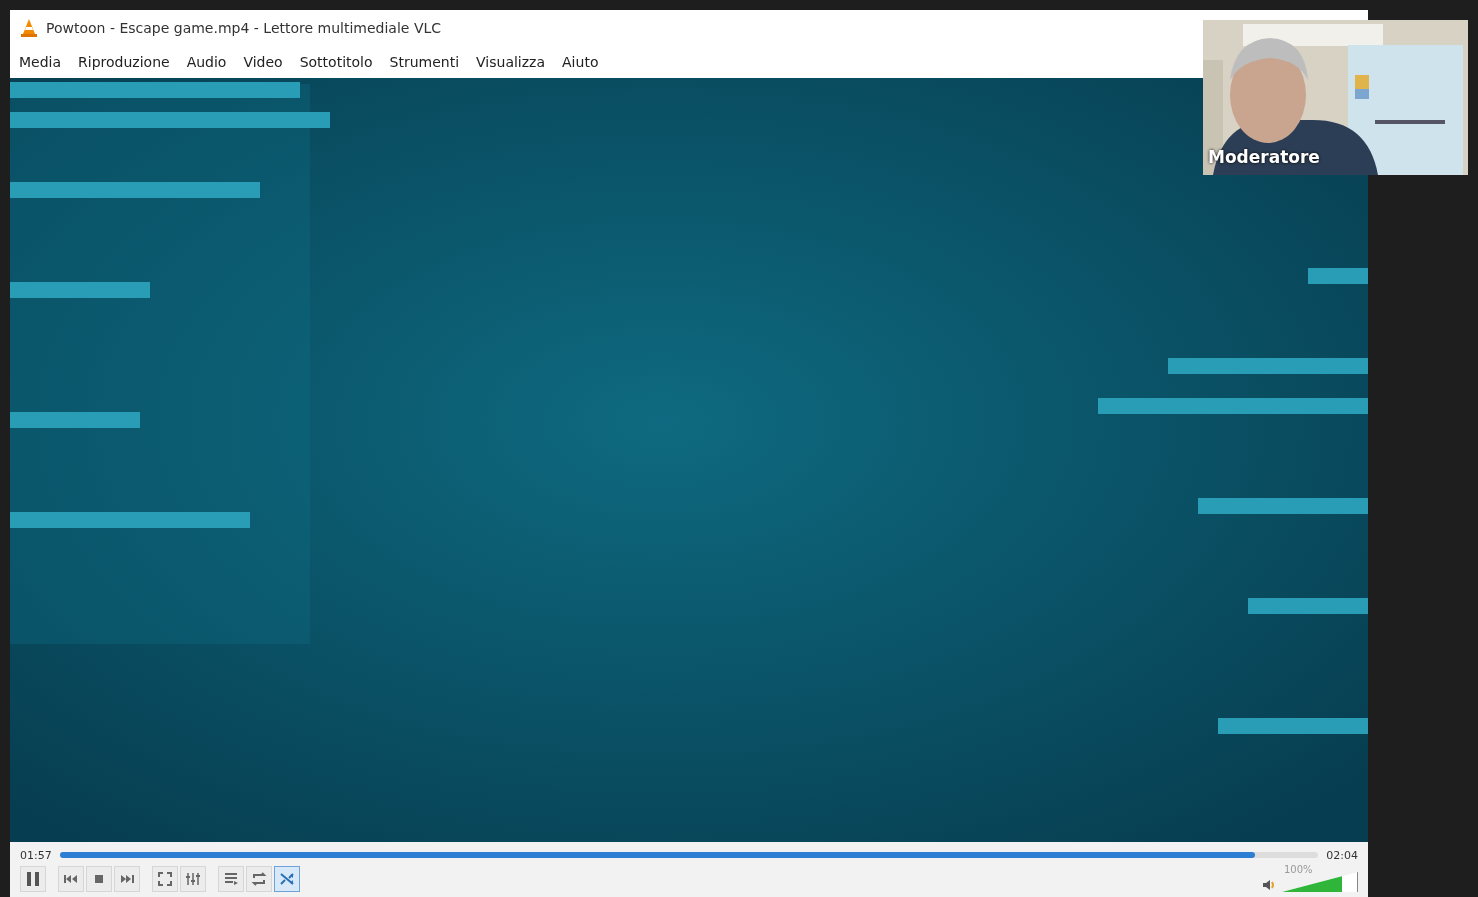  Describe the element at coordinates (263, 61) in the screenshot. I see `menu-item: Video` at that location.